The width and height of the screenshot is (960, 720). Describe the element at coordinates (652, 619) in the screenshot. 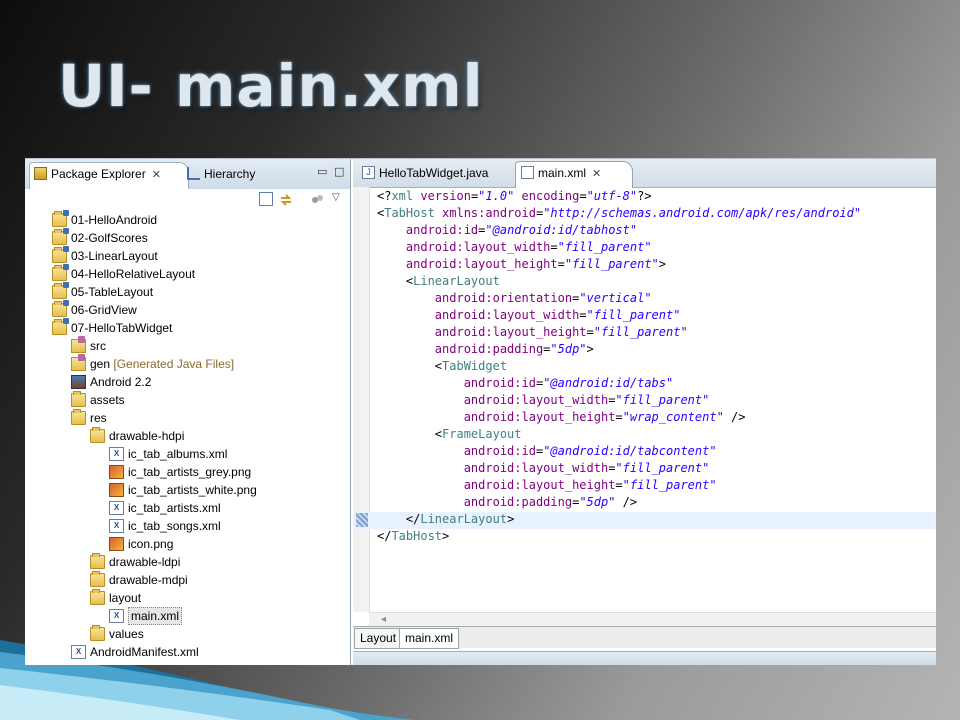

I see `horizontal-scrollbar: ◂` at that location.